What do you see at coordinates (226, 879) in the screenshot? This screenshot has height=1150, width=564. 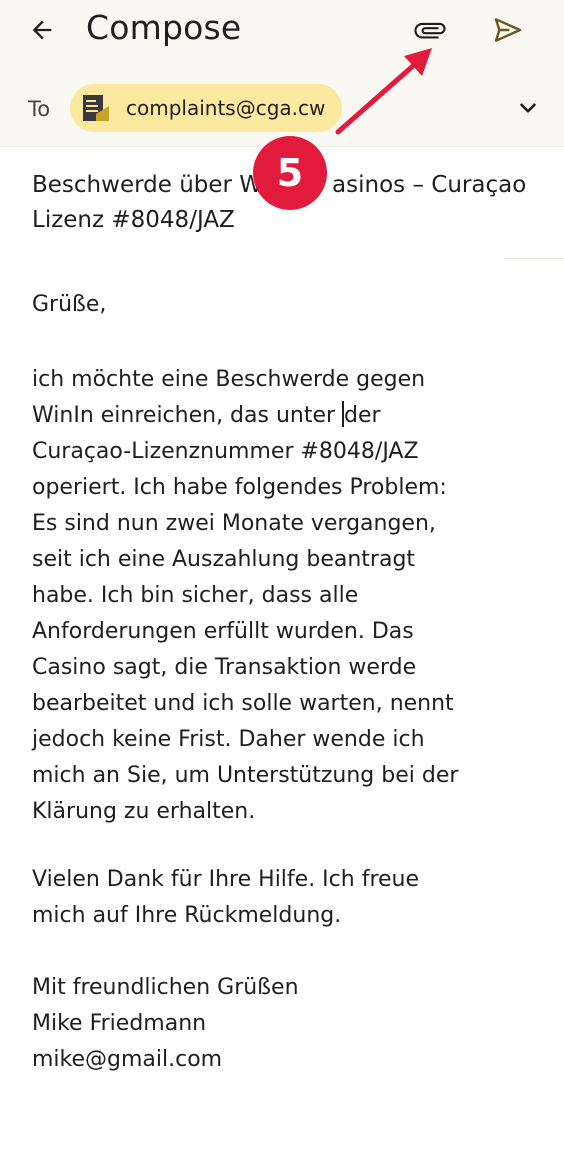 I see `body-line: Vielen Dank für Ihre Hilfe. Ich freue` at bounding box center [226, 879].